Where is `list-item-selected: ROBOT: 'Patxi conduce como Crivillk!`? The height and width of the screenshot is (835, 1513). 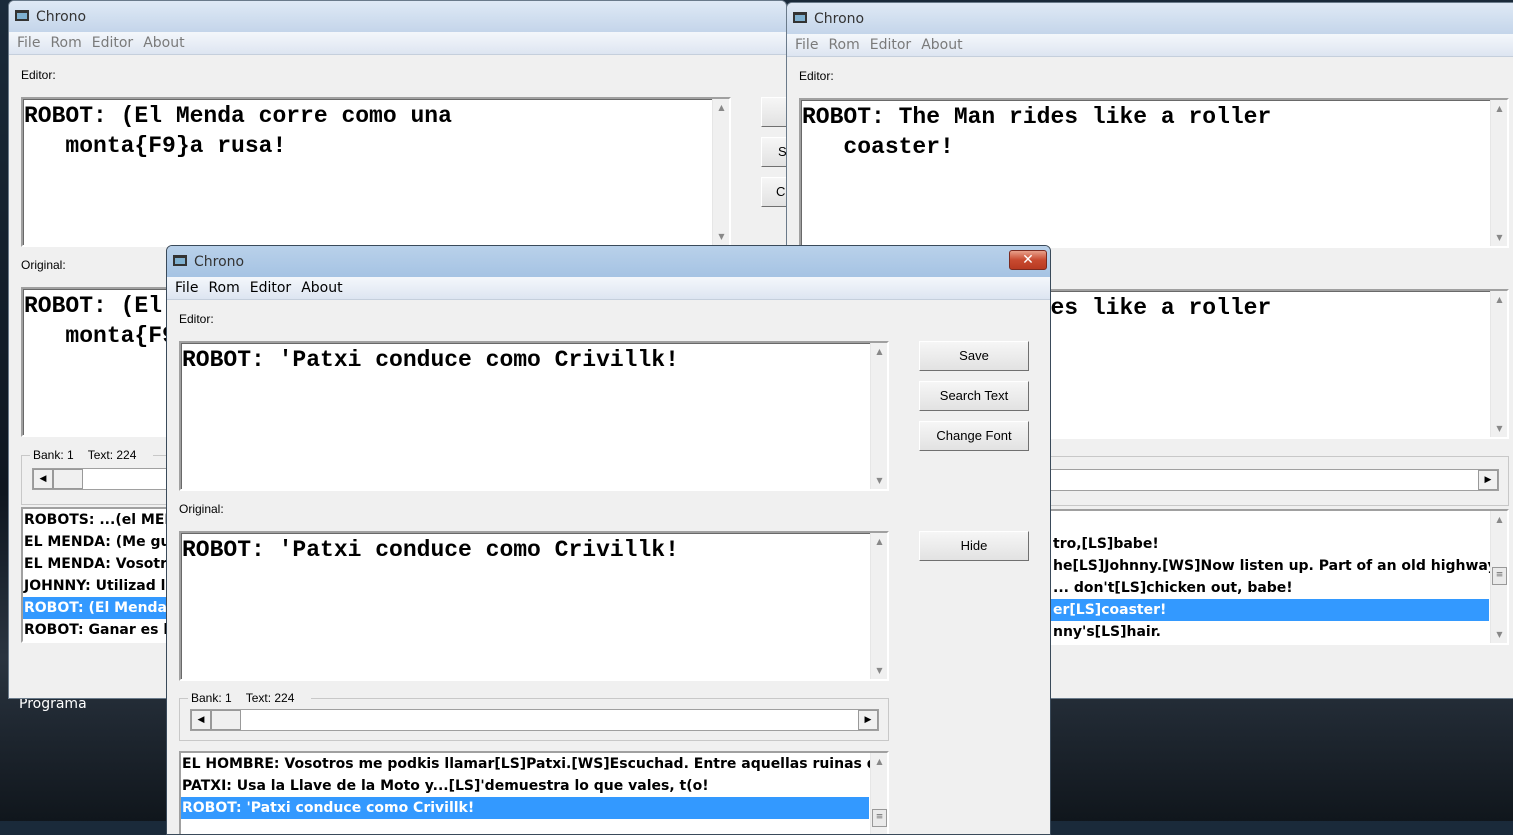 list-item-selected: ROBOT: 'Patxi conduce como Crivillk! is located at coordinates (525, 808).